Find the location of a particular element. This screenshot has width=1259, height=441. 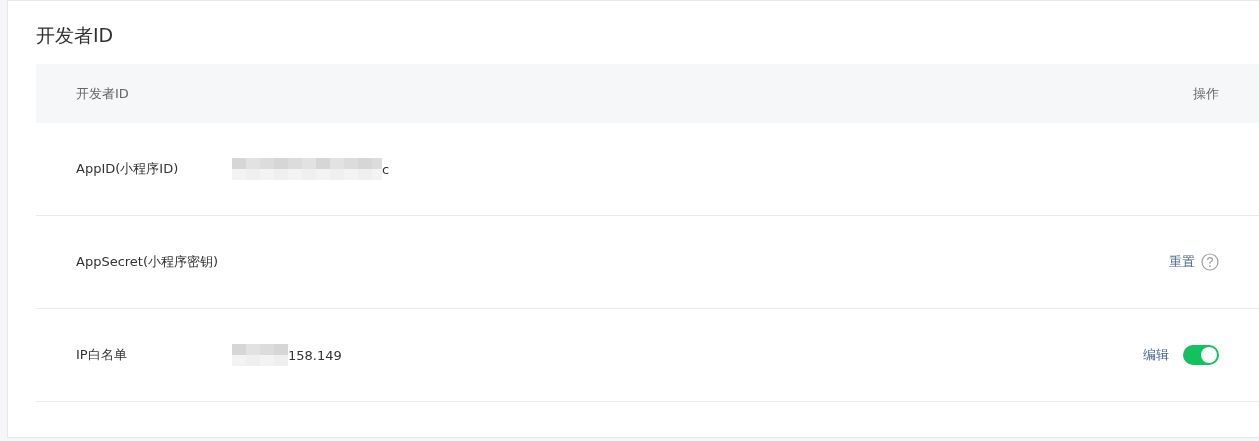

column-header: 开发者ID is located at coordinates (102, 93).